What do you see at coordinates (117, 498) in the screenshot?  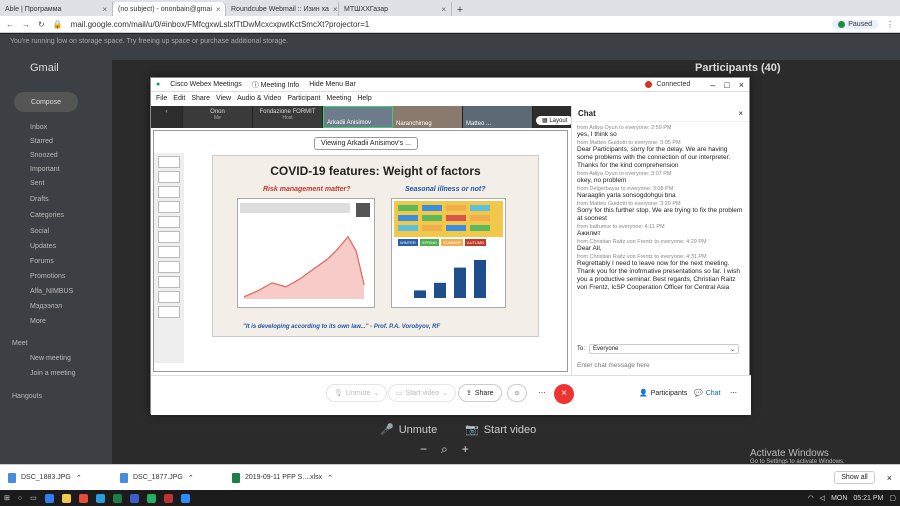 I see `excel-icon` at bounding box center [117, 498].